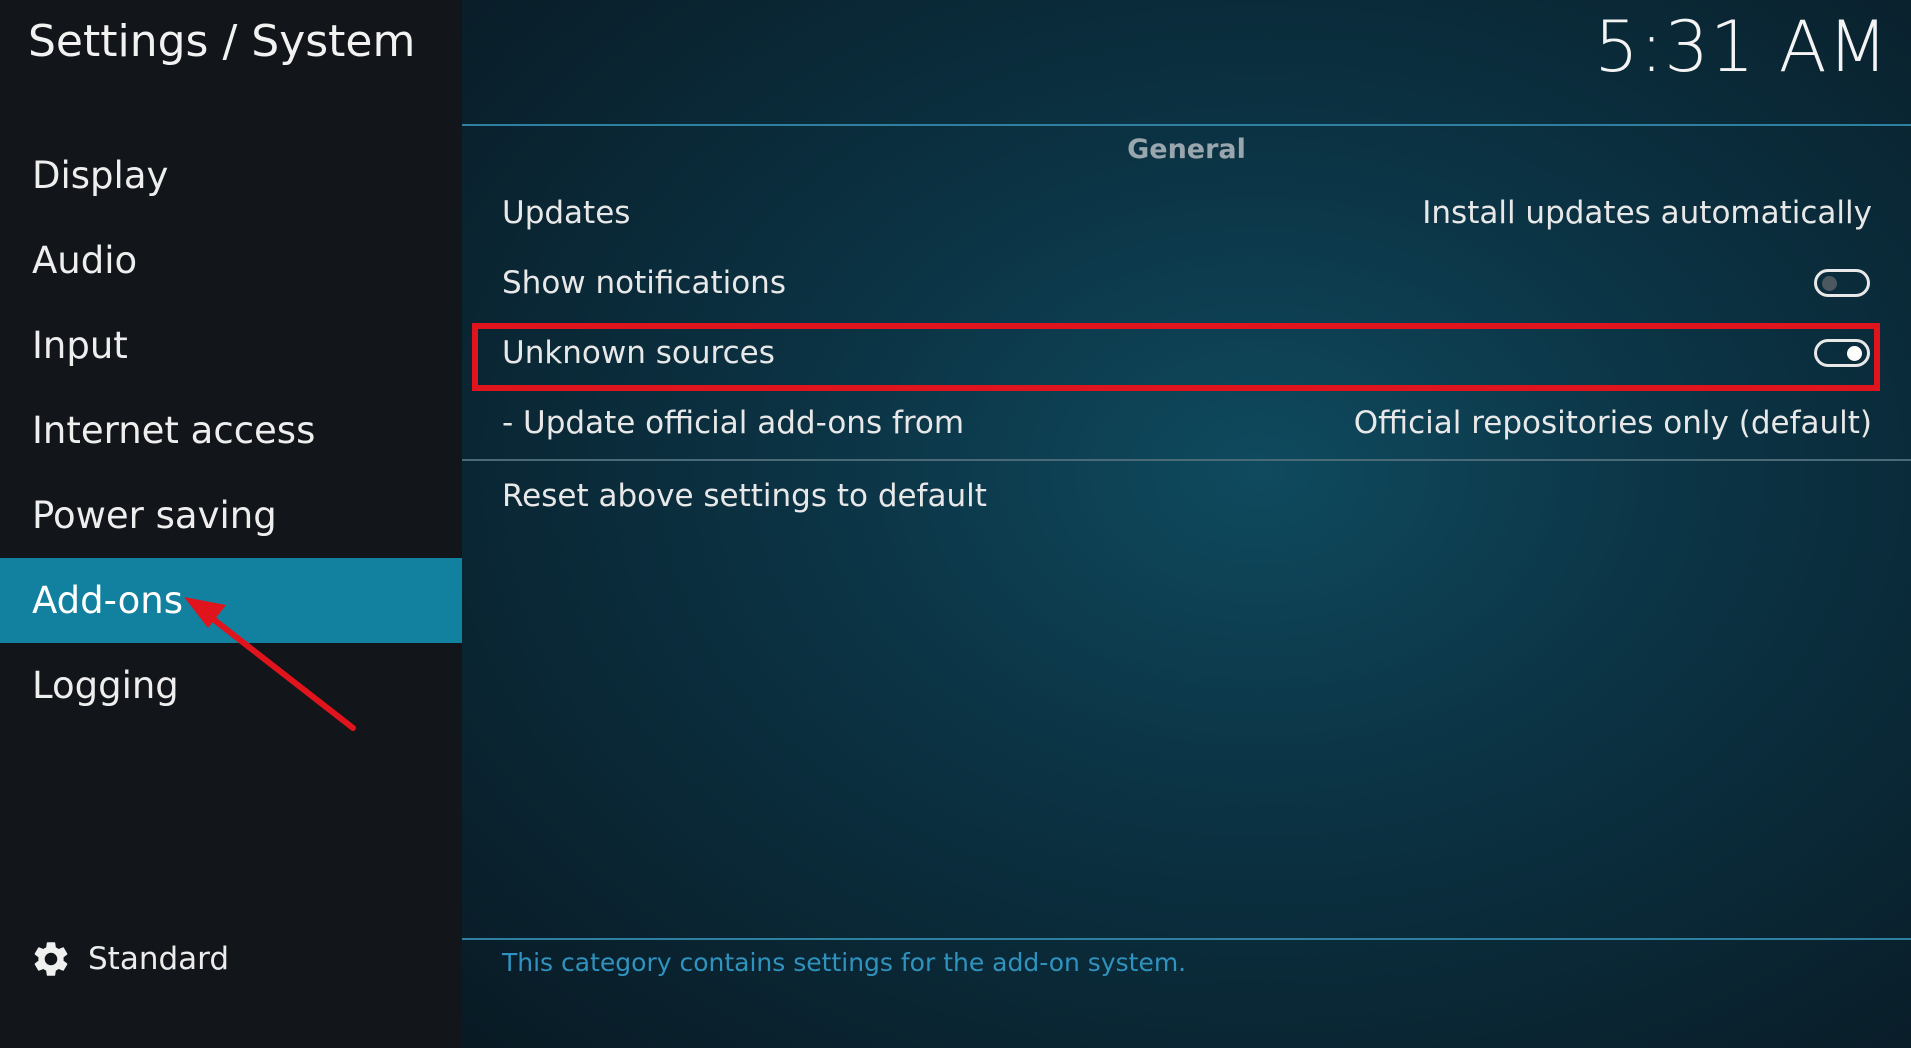 This screenshot has height=1048, width=1911. I want to click on bottom-divider, so click(1186, 939).